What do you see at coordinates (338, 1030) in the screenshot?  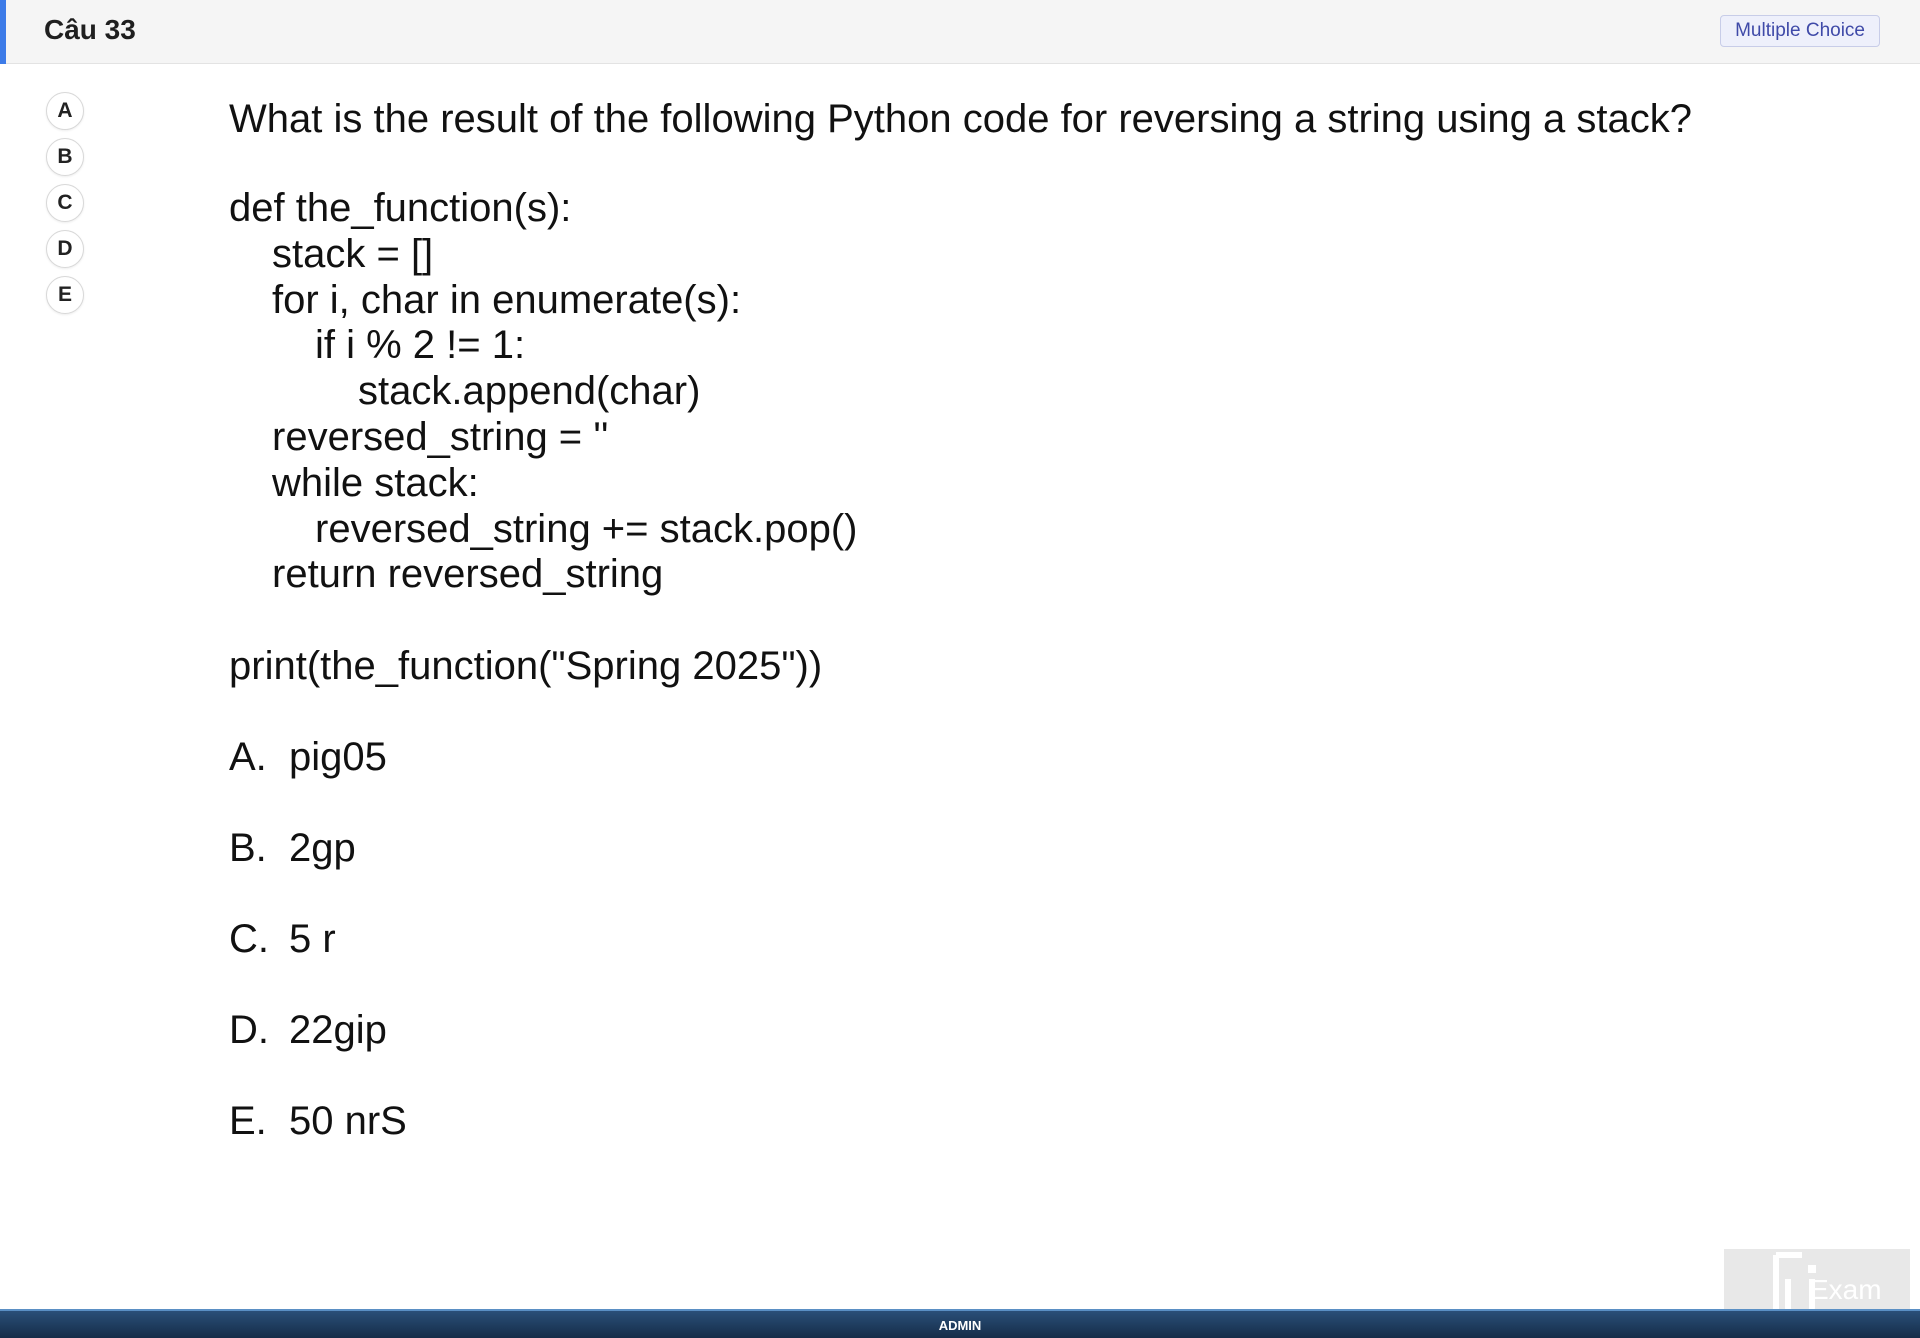 I see `option-text: 22gip` at bounding box center [338, 1030].